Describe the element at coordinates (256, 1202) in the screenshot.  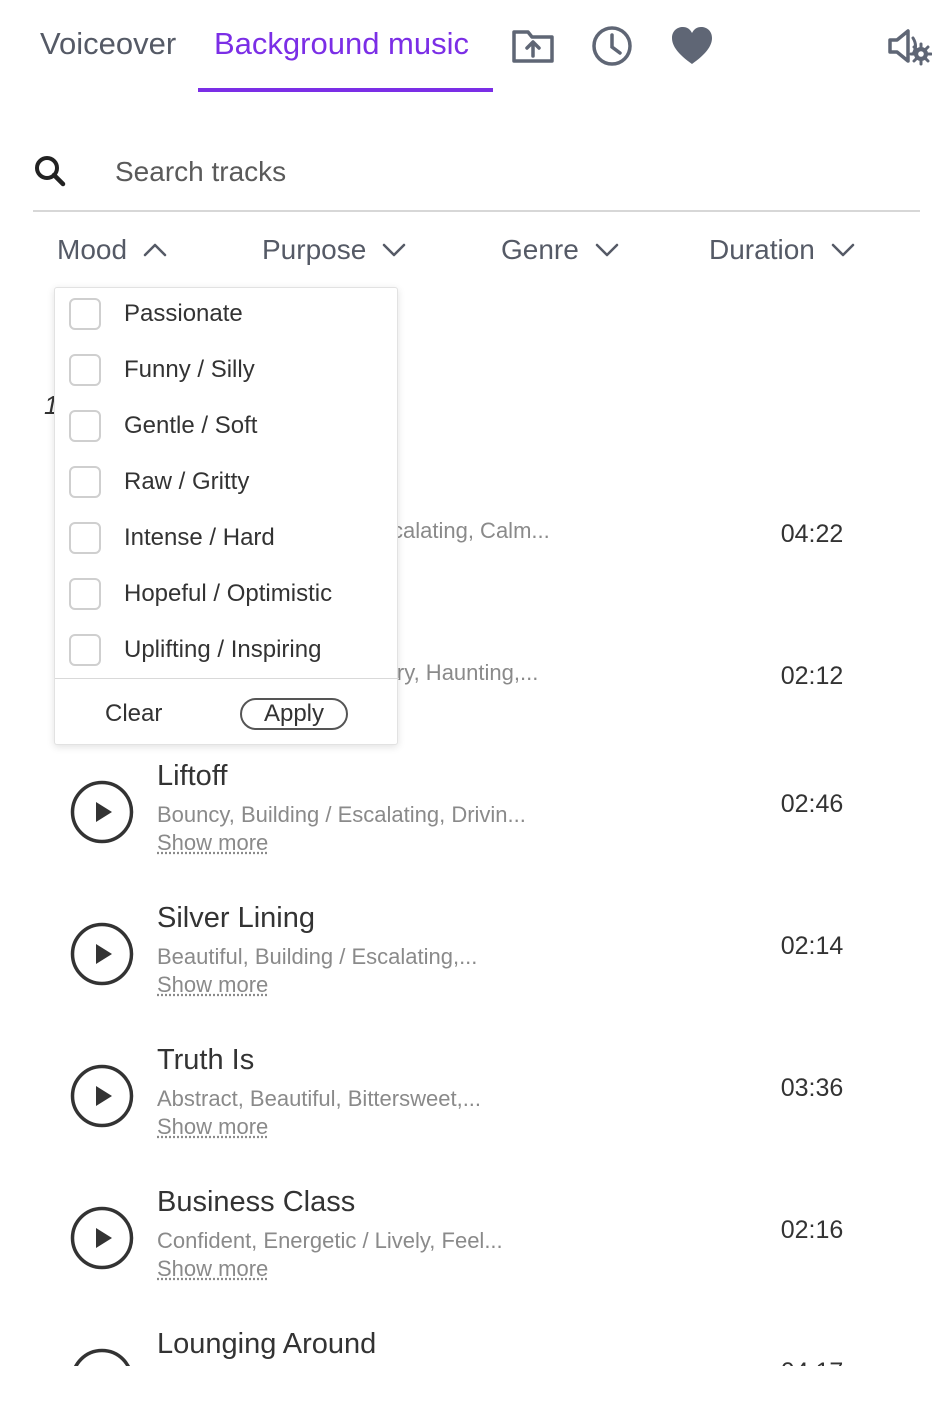
I see `track-title: Business Class` at that location.